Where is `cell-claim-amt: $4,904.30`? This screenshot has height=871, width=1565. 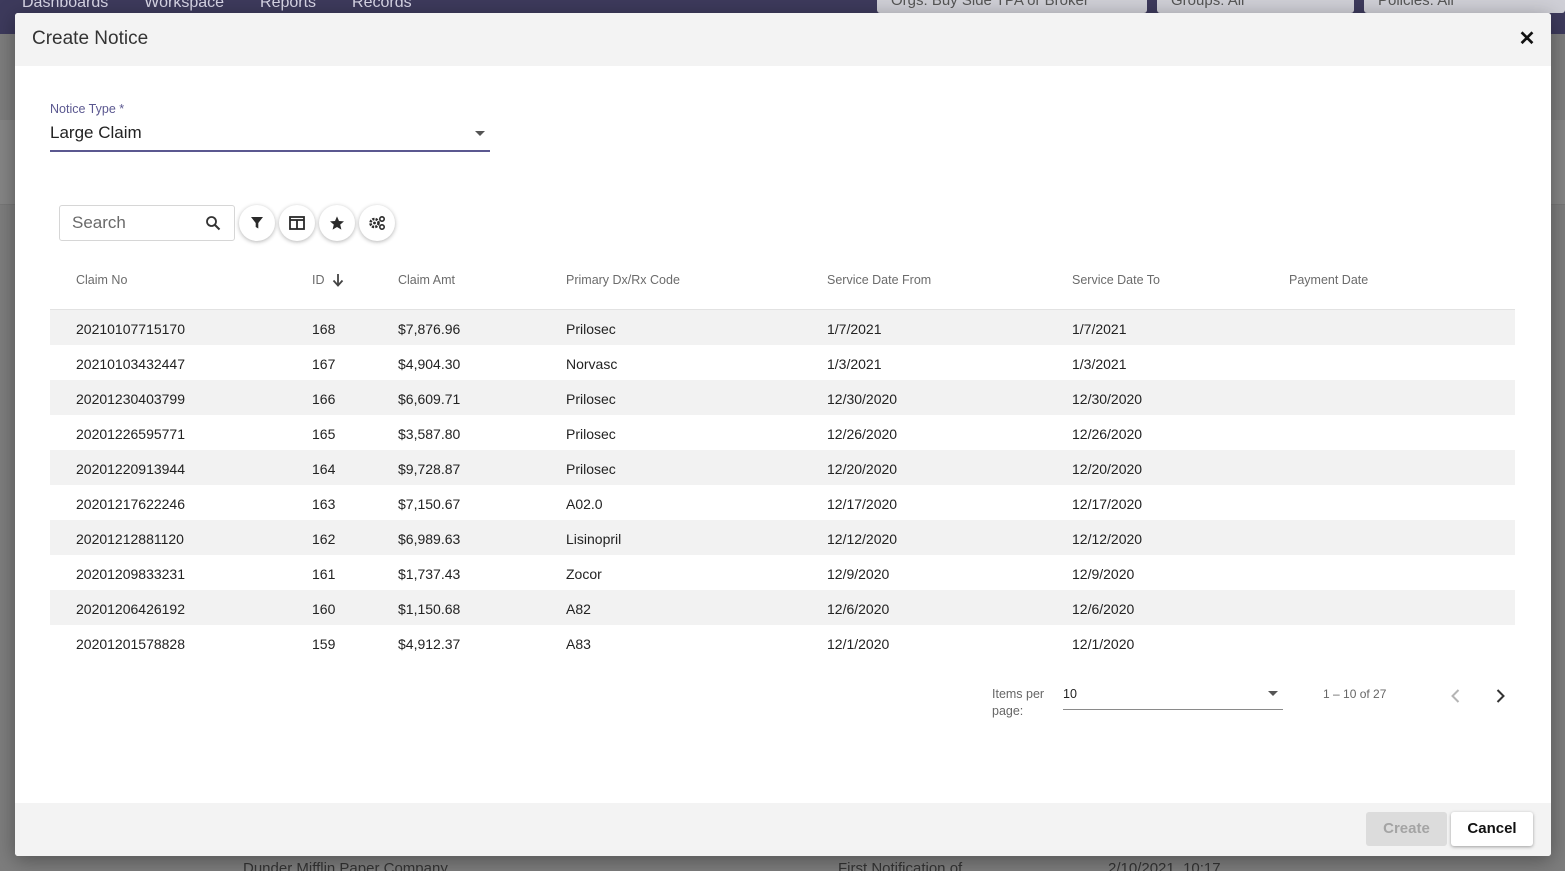 cell-claim-amt: $4,904.30 is located at coordinates (429, 364).